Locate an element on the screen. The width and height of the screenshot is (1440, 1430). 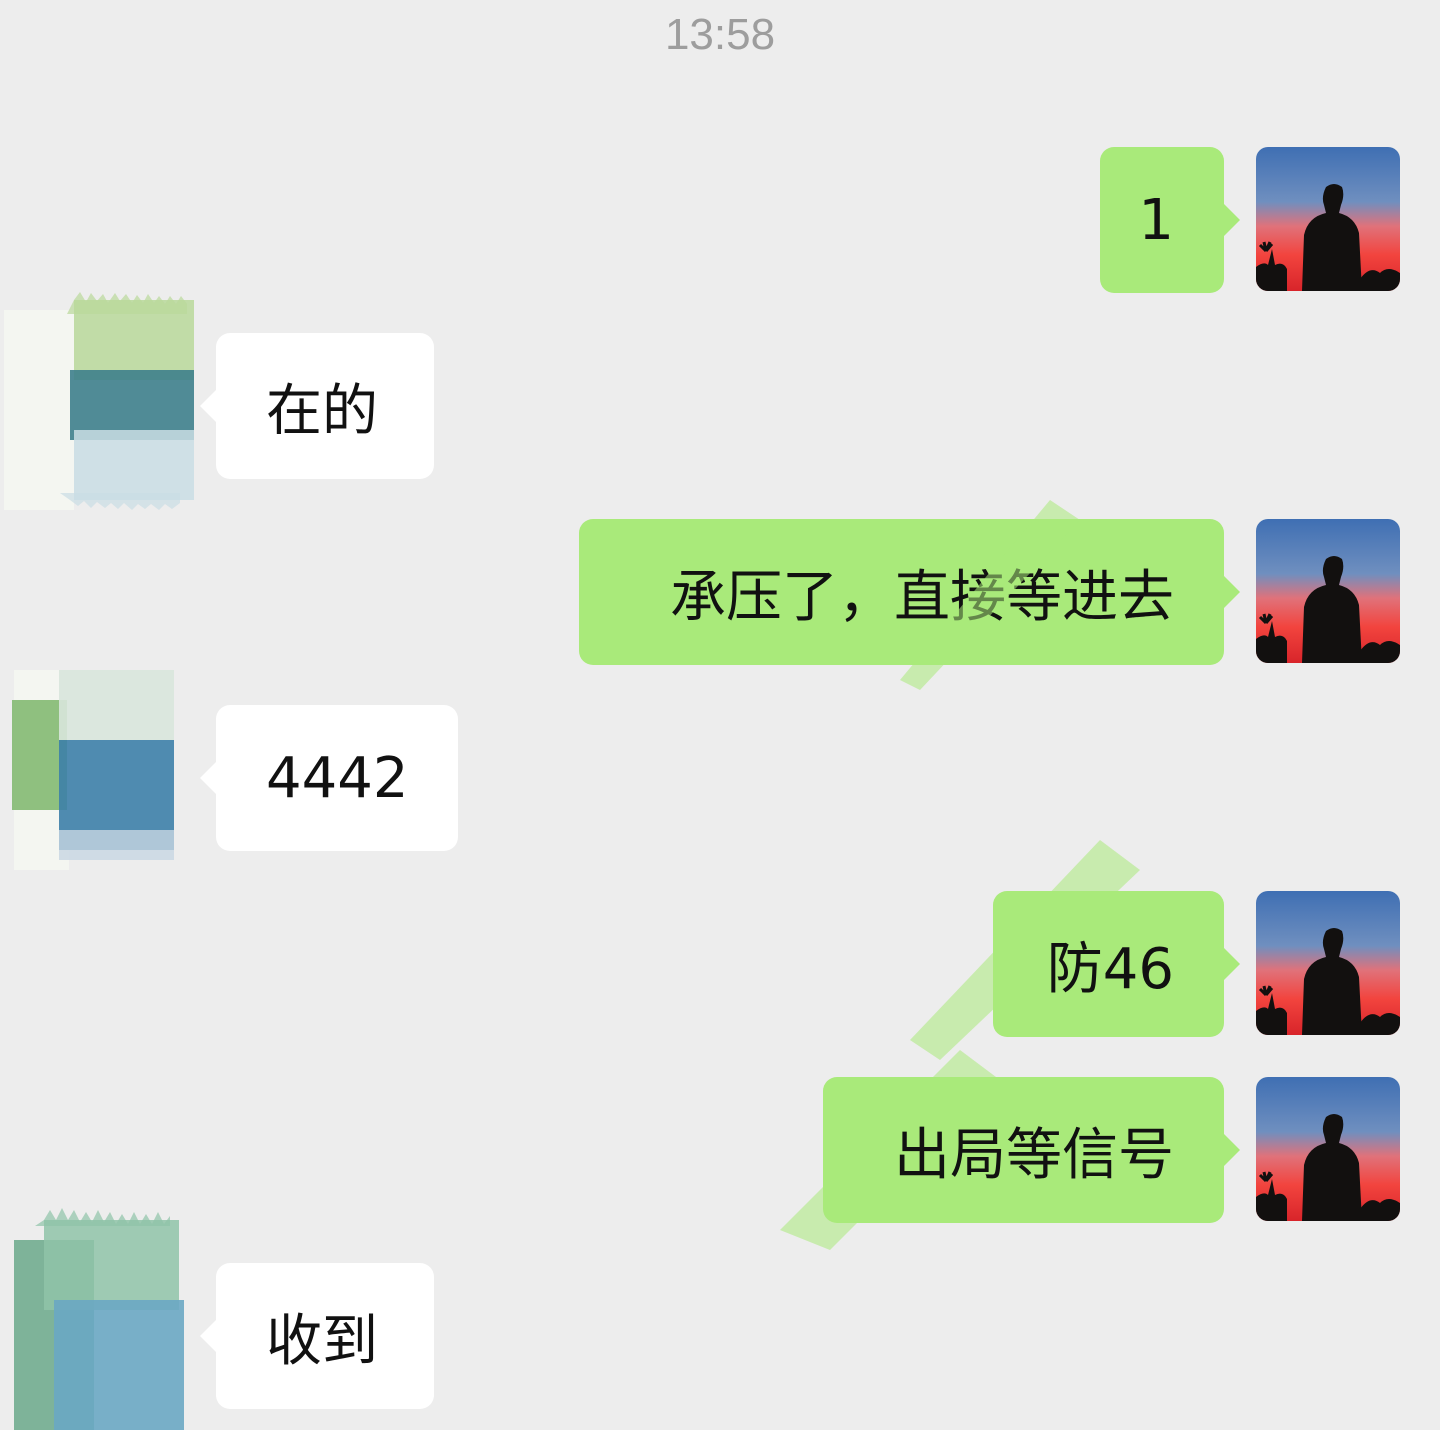
message-bubble-outgoing: 防46 is located at coordinates (1108, 964).